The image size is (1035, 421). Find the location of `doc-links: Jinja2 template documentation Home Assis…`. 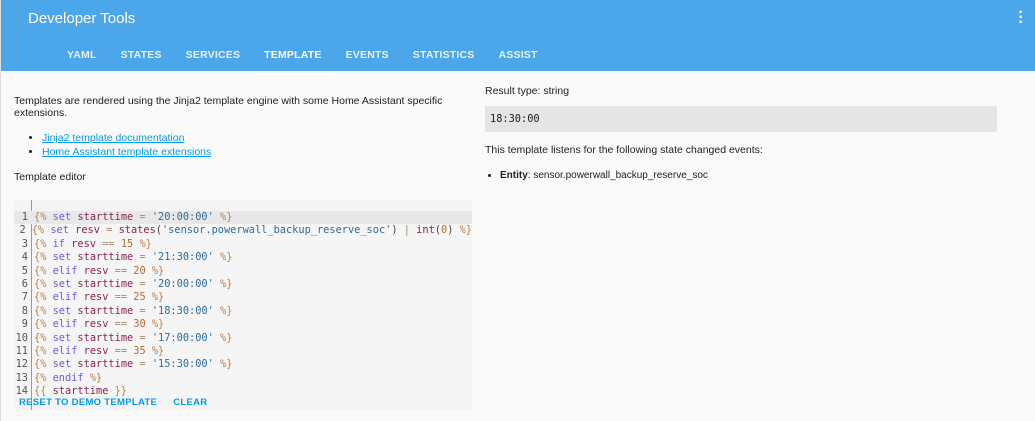

doc-links: Jinja2 template documentation Home Assis… is located at coordinates (257, 145).